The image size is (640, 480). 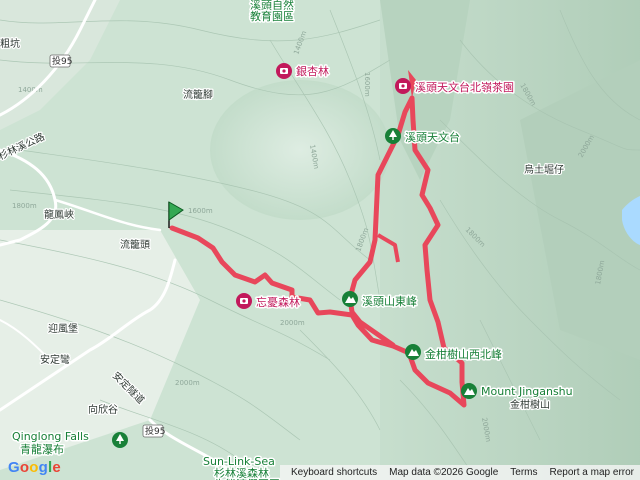 I want to click on svg-text: 金柑樹山西北峰, so click(x=463, y=354).